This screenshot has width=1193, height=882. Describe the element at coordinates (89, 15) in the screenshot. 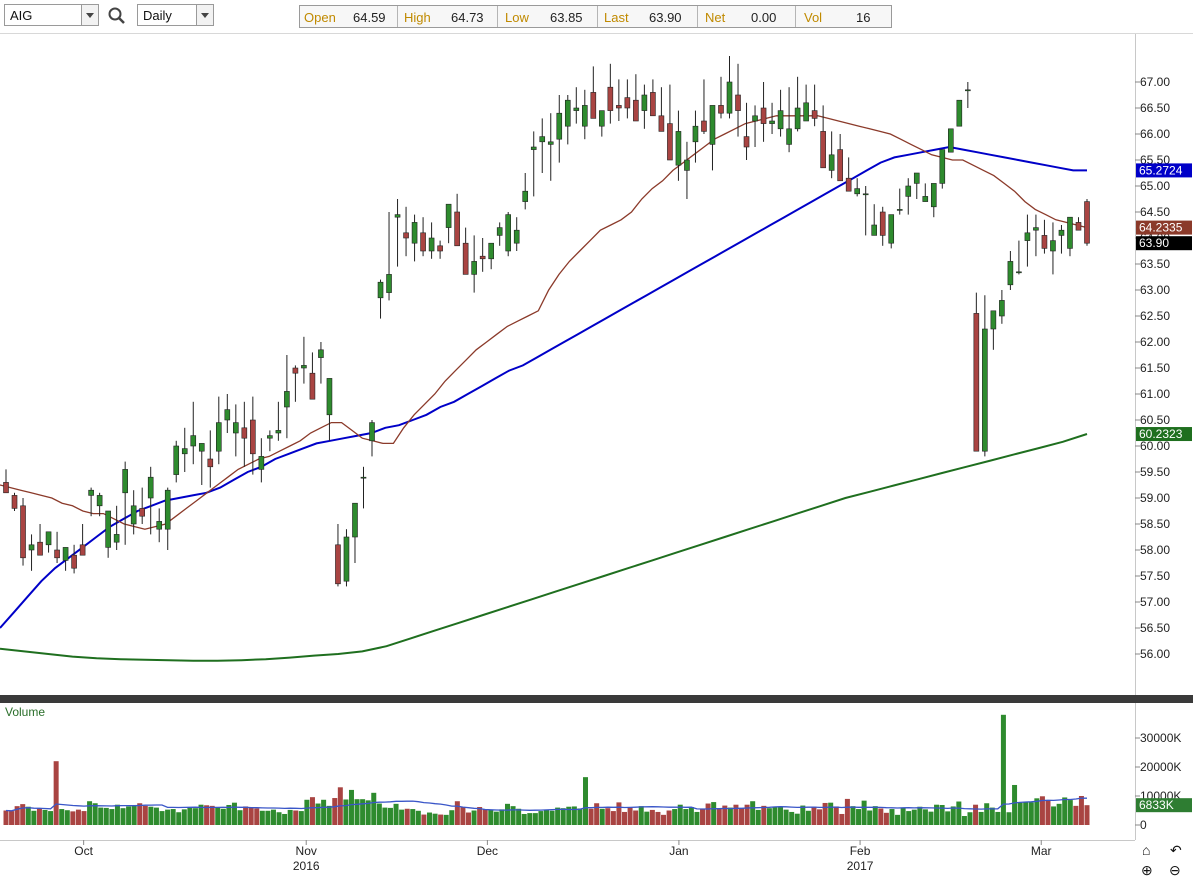

I see `symbol-dropdown-arrow-icon` at that location.